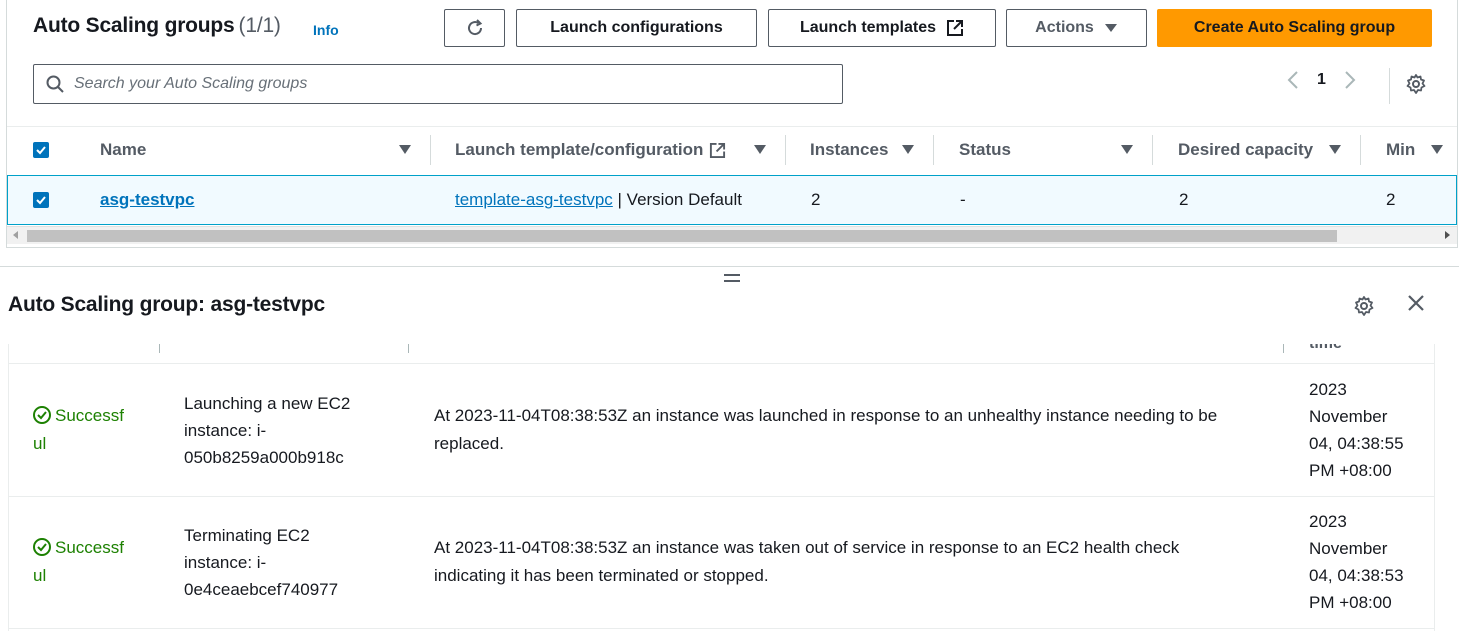 The image size is (1459, 631). I want to click on pagination: 1, so click(1321, 80).